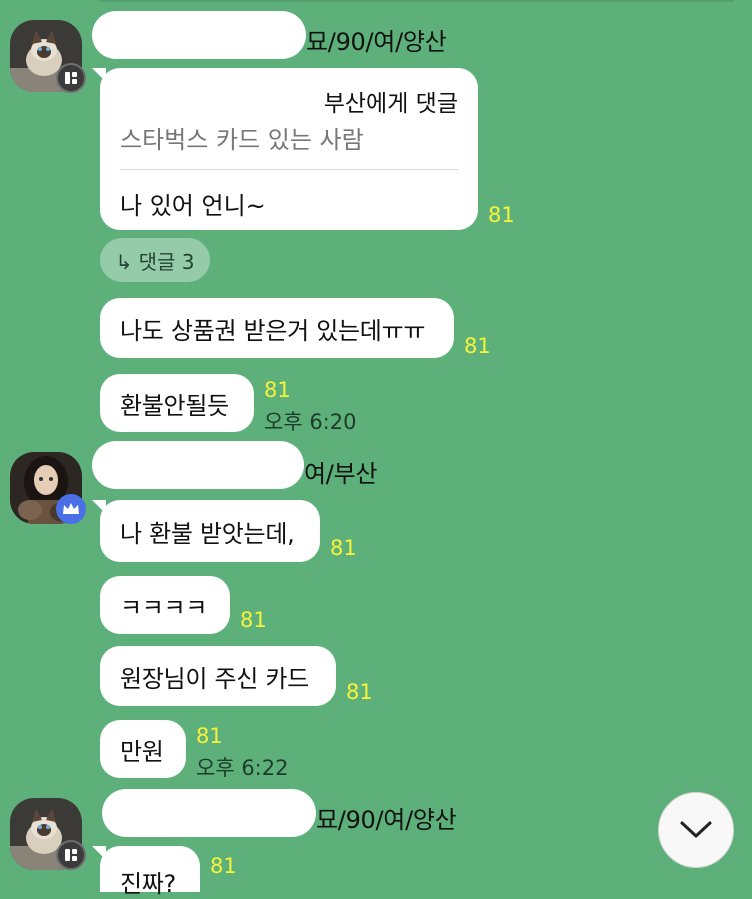 The image size is (752, 899). I want to click on chevron-down-icon, so click(696, 829).